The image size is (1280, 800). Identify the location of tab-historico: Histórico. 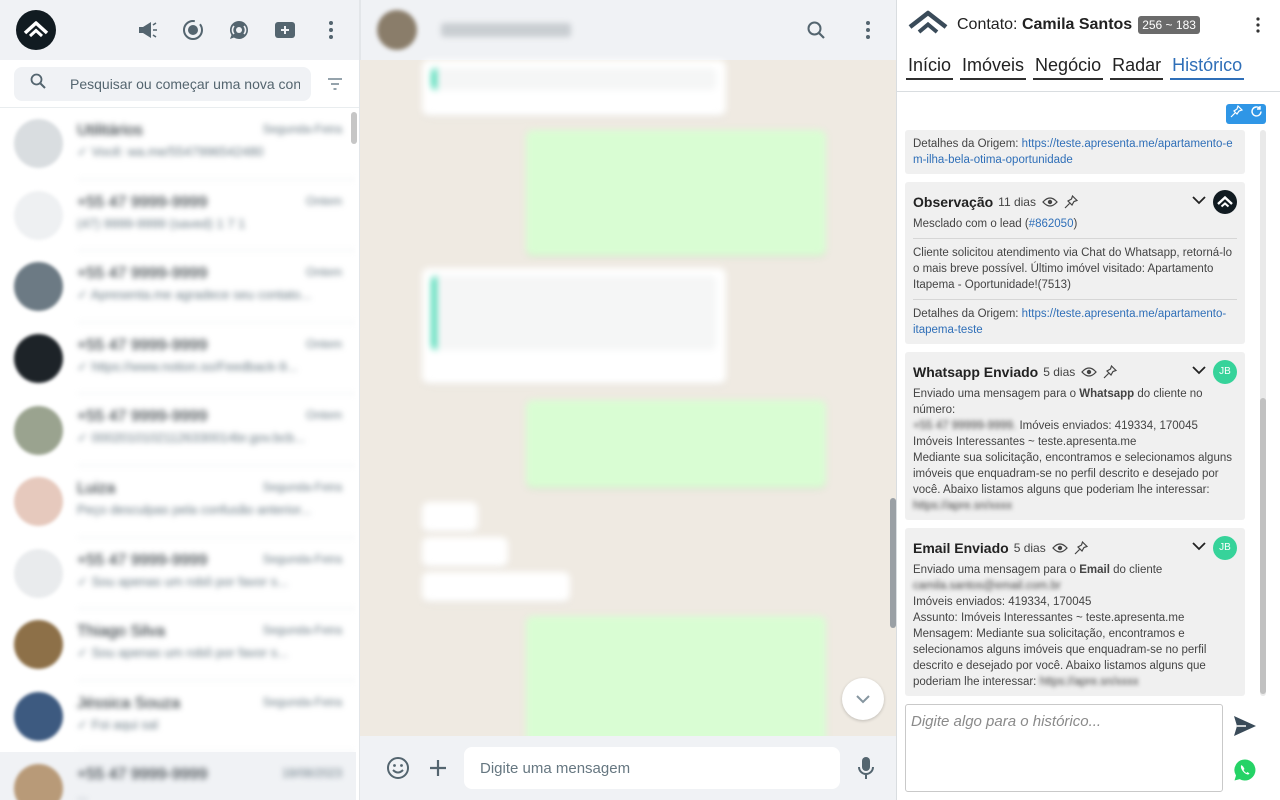
(1207, 67).